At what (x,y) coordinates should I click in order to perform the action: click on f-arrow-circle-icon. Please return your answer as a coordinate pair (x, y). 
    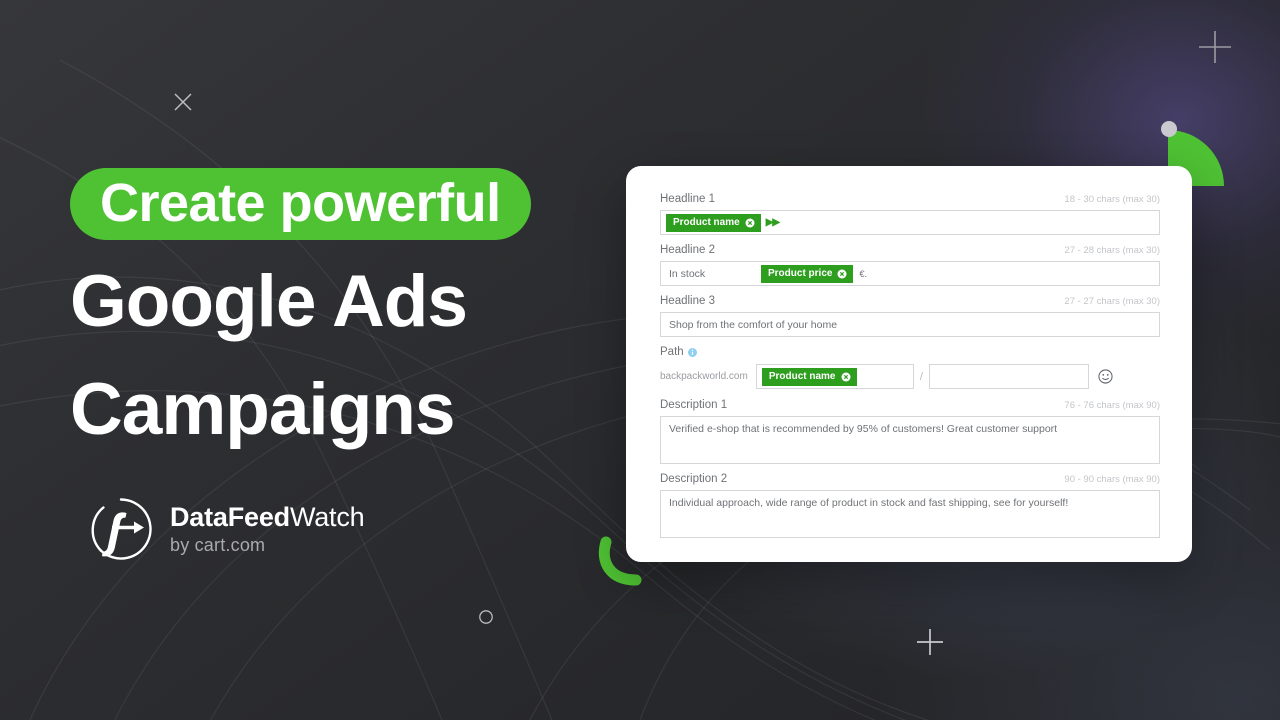
    Looking at the image, I should click on (121, 529).